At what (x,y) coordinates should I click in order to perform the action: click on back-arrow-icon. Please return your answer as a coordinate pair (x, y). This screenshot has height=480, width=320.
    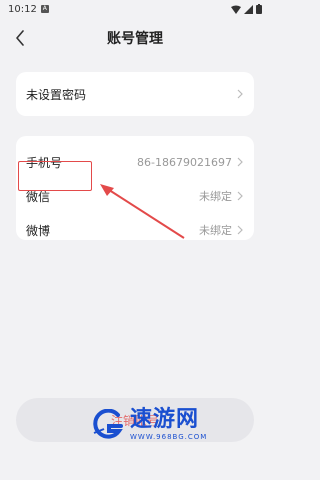
    Looking at the image, I should click on (20, 38).